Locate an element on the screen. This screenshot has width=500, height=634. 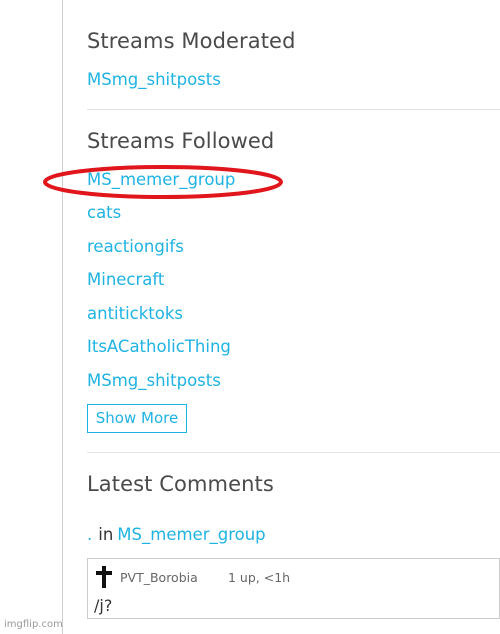
streams-followed-heading: Streams Followed is located at coordinates (181, 141).